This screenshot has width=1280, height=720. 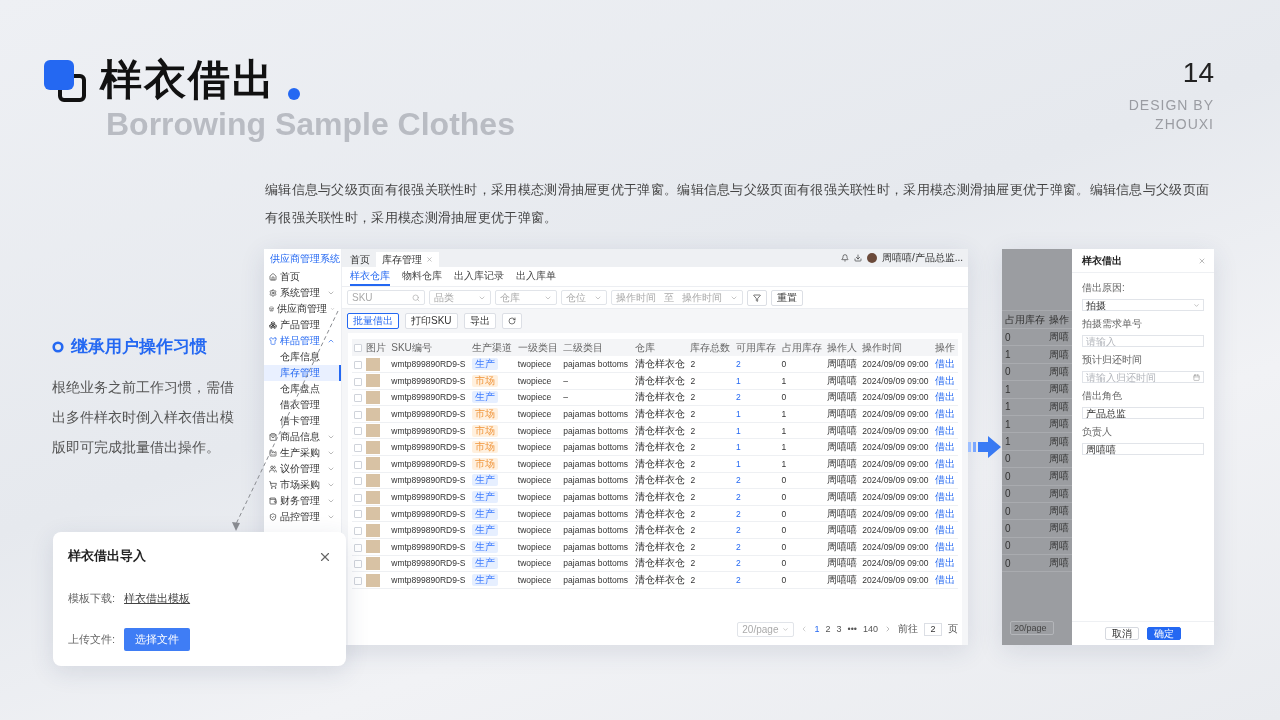 What do you see at coordinates (302, 357) in the screenshot?
I see `nav-item: 仓库信息` at bounding box center [302, 357].